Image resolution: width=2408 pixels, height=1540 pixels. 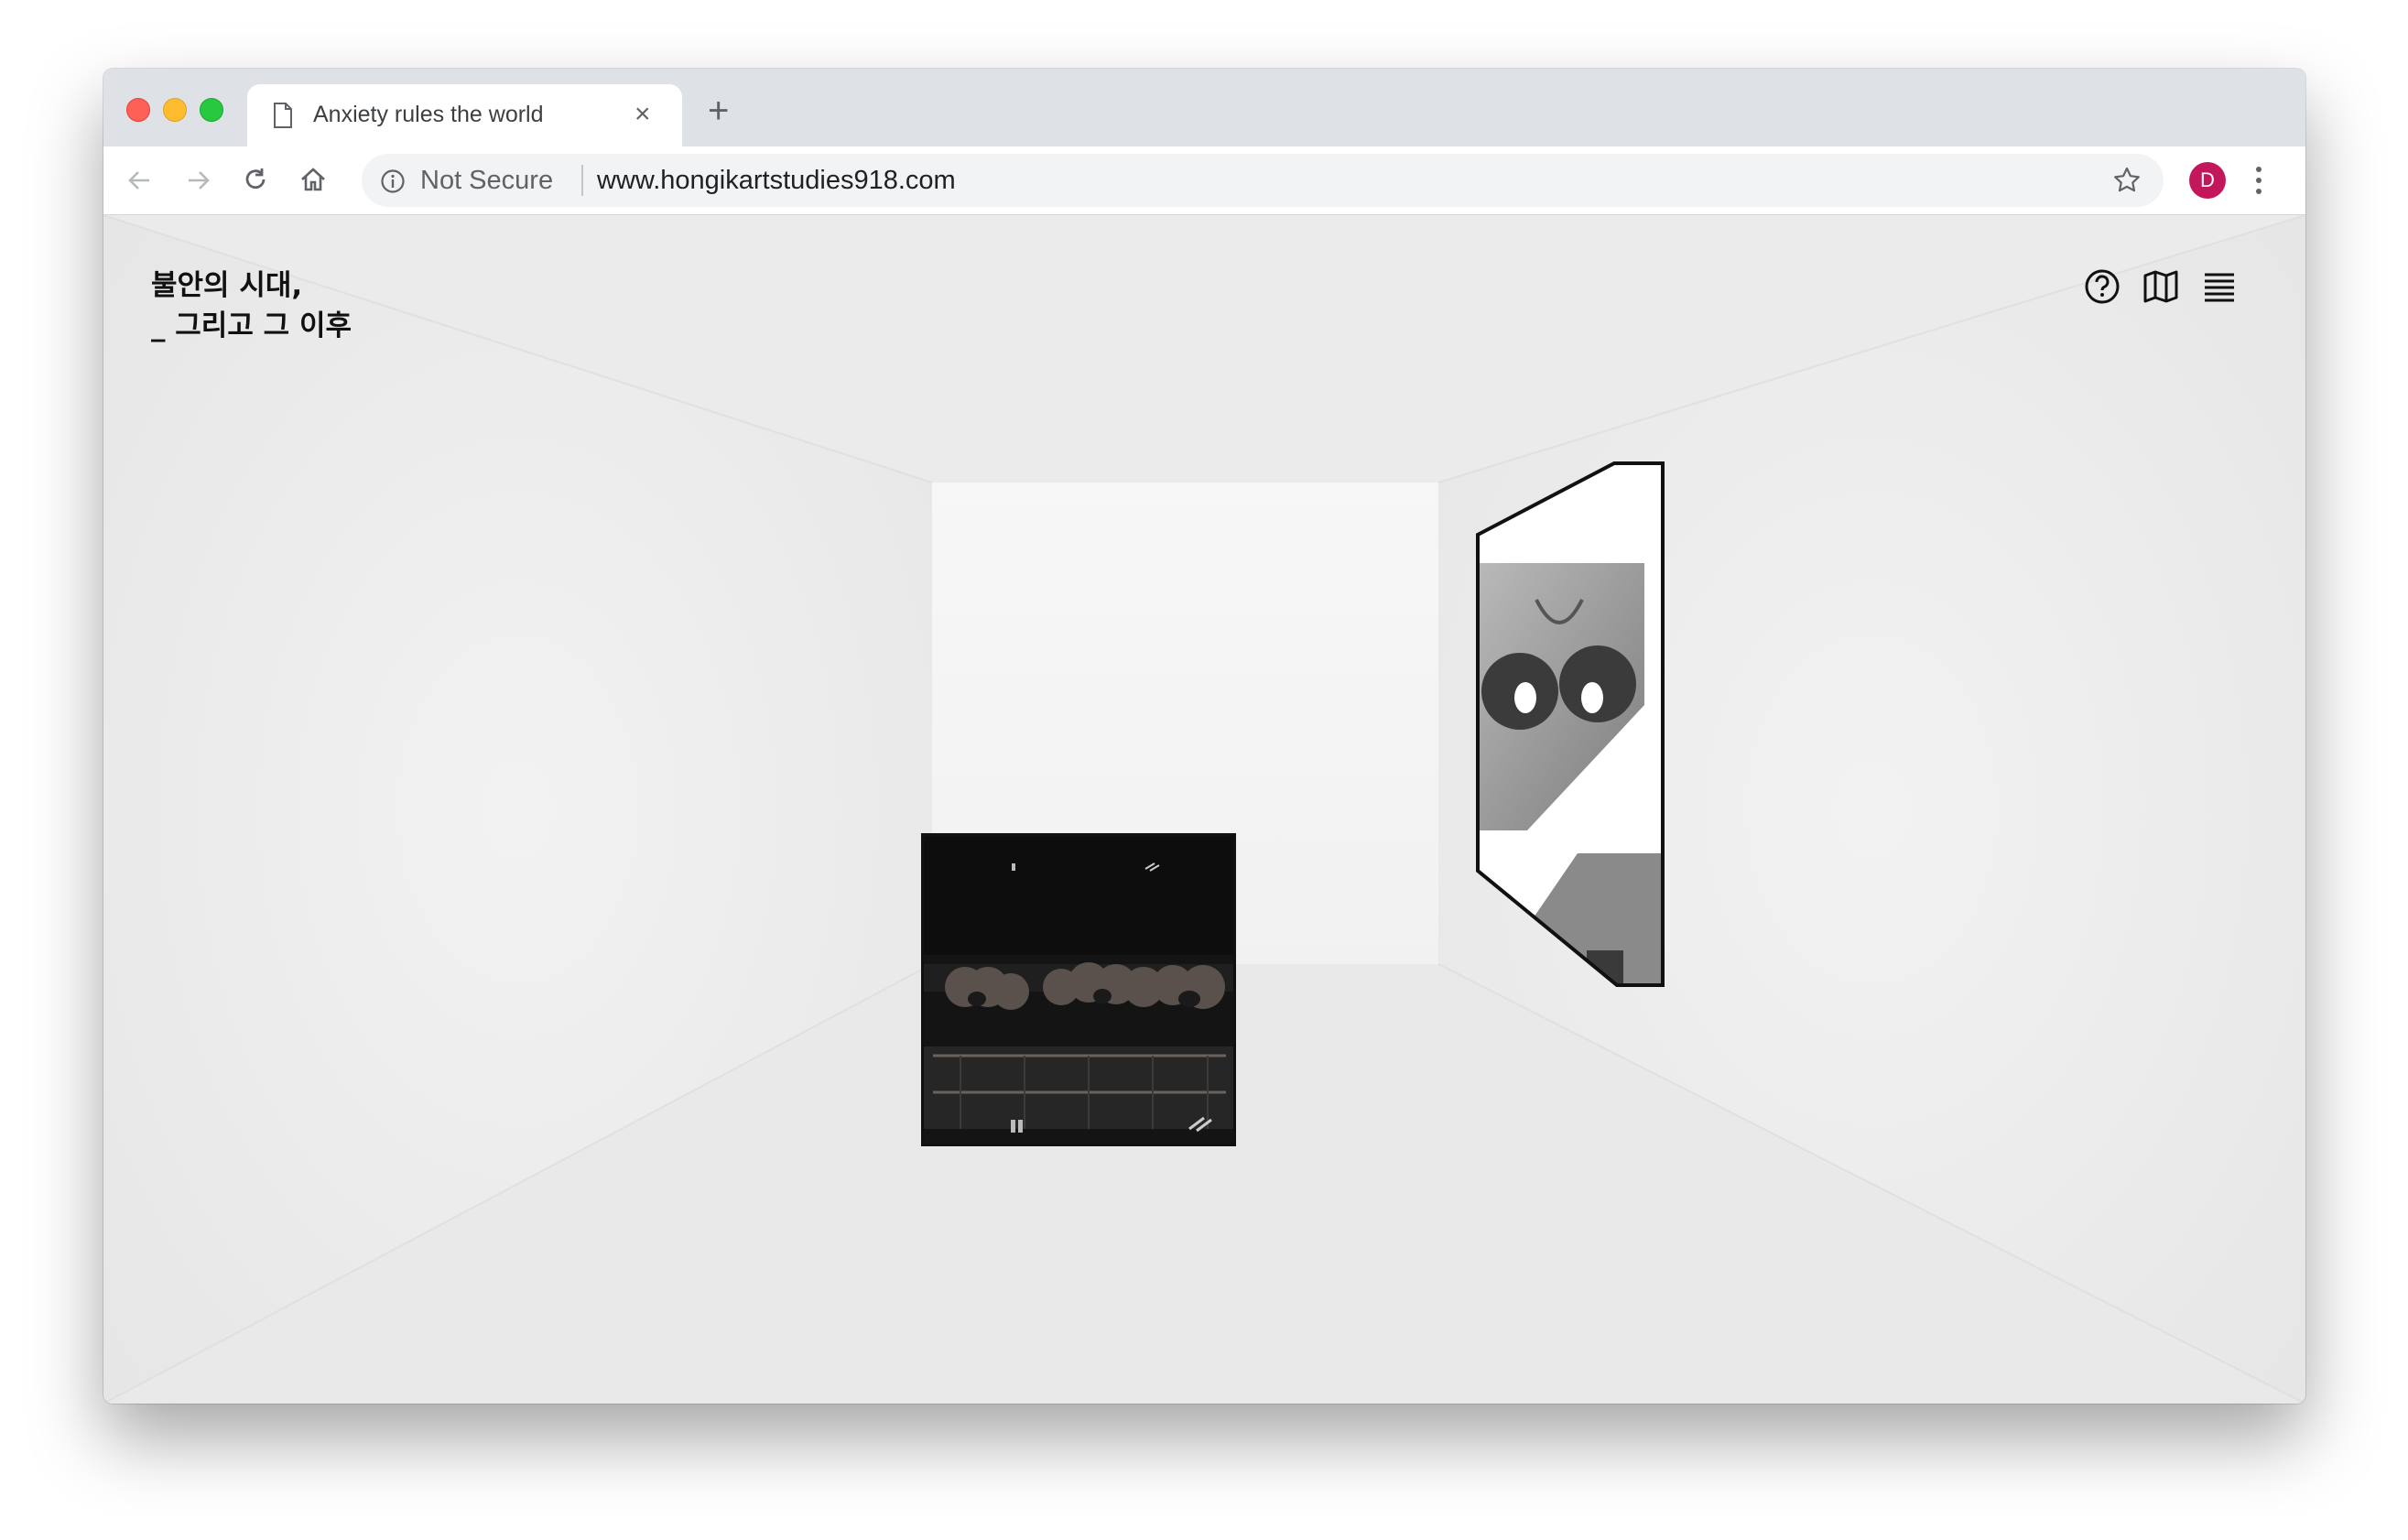 What do you see at coordinates (1204, 107) in the screenshot?
I see `tab-strip: Anxiety rules the world × +` at bounding box center [1204, 107].